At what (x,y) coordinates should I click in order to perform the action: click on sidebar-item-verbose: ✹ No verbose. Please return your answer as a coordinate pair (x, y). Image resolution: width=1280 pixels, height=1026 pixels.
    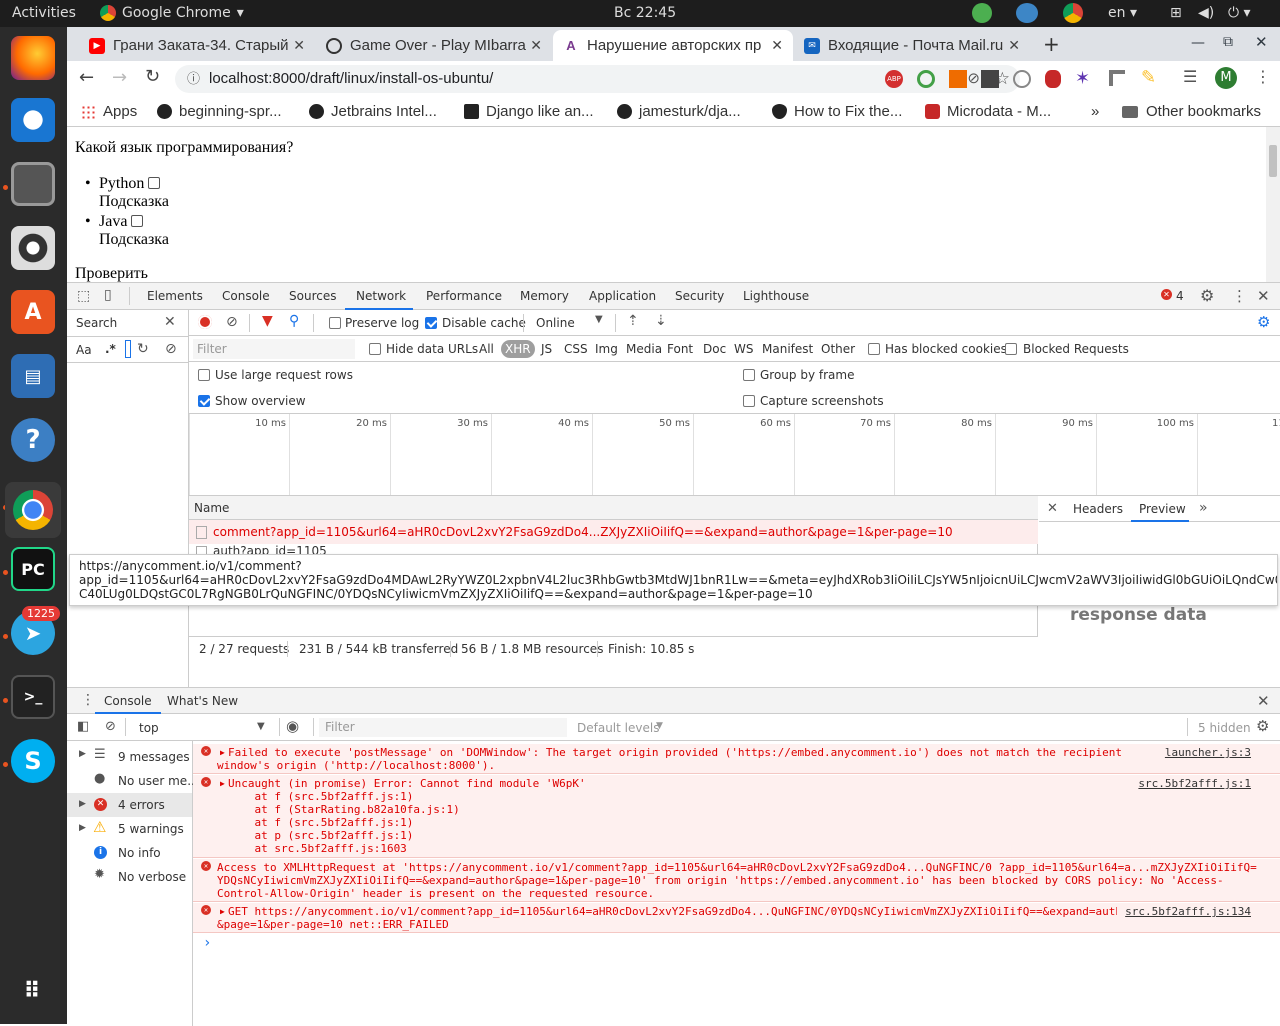
    Looking at the image, I should click on (129, 877).